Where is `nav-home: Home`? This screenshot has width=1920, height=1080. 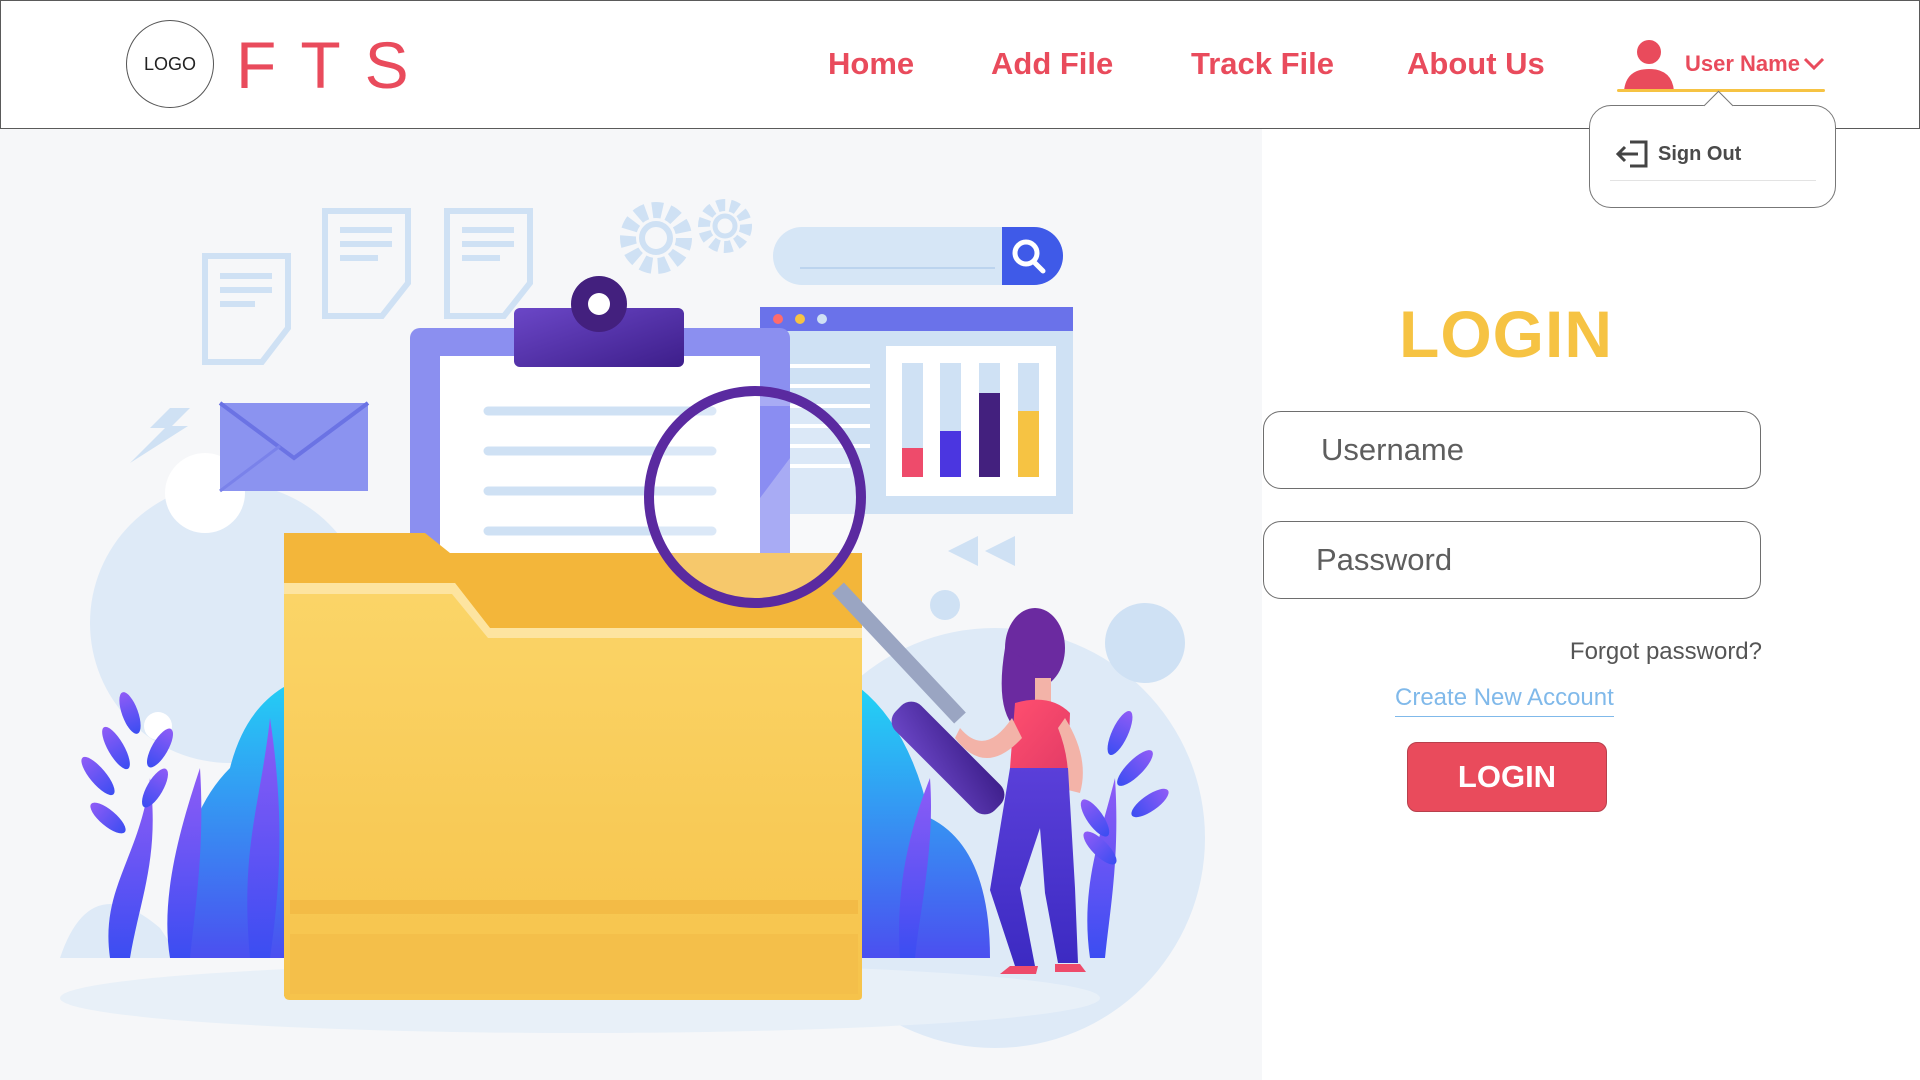
nav-home: Home is located at coordinates (871, 64).